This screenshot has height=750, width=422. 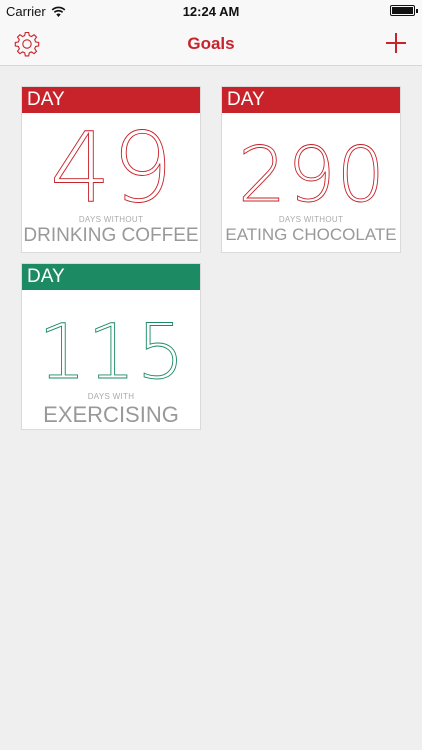 I want to click on day-count-digits: 115, so click(x=112, y=352).